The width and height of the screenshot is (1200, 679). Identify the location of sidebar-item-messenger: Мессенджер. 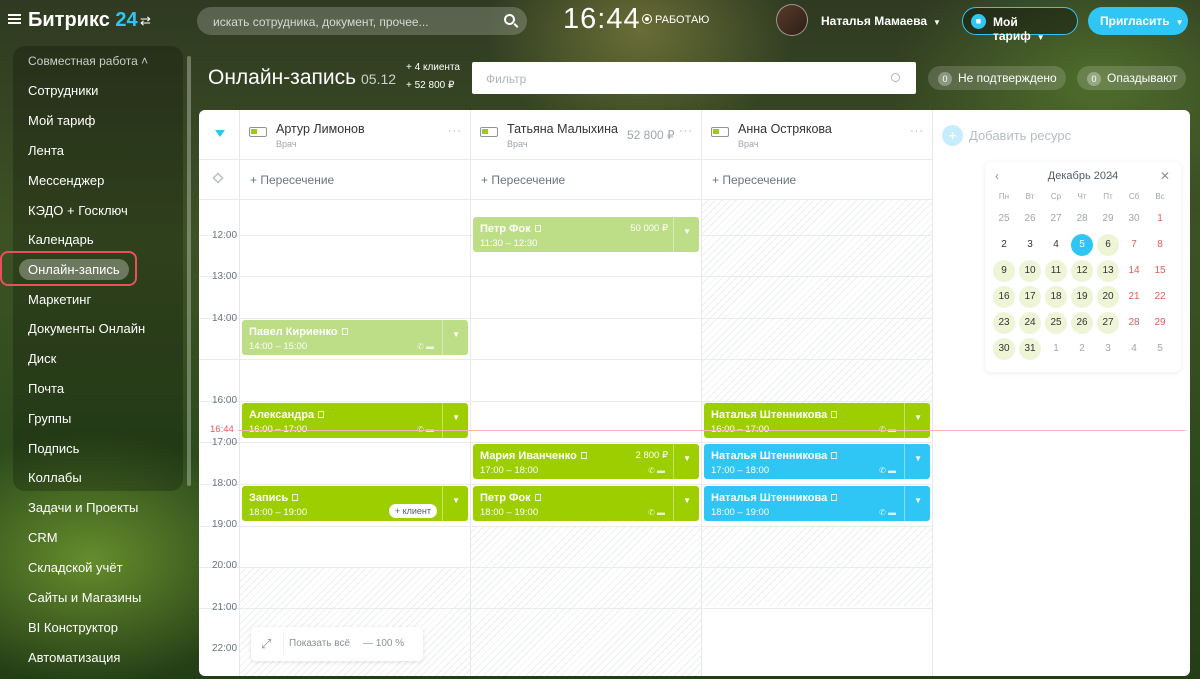
(66, 180).